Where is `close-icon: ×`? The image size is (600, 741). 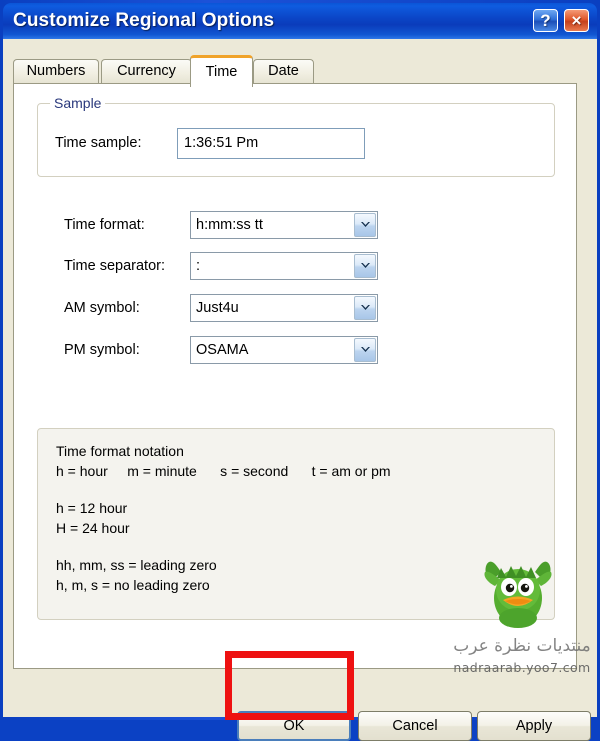 close-icon: × is located at coordinates (576, 20).